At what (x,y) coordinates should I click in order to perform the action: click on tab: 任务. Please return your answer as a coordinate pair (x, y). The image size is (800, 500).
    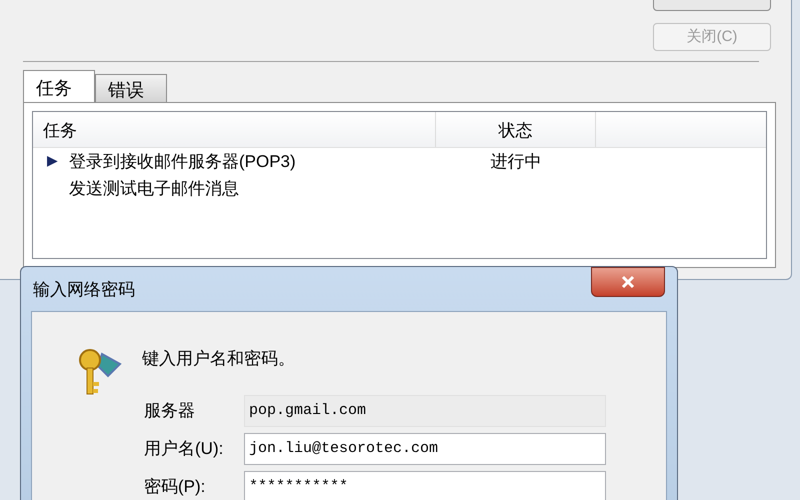
    Looking at the image, I should click on (59, 86).